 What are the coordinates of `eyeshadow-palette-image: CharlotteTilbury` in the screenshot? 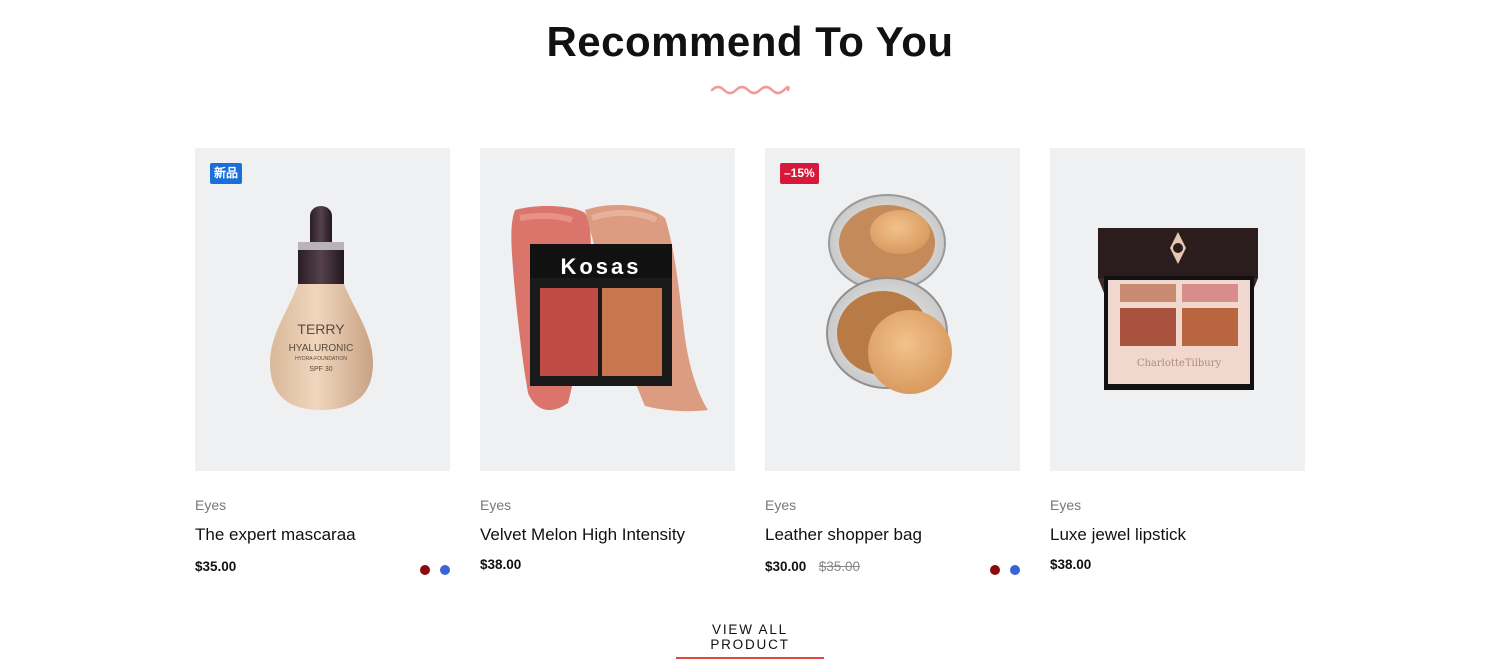 It's located at (1178, 309).